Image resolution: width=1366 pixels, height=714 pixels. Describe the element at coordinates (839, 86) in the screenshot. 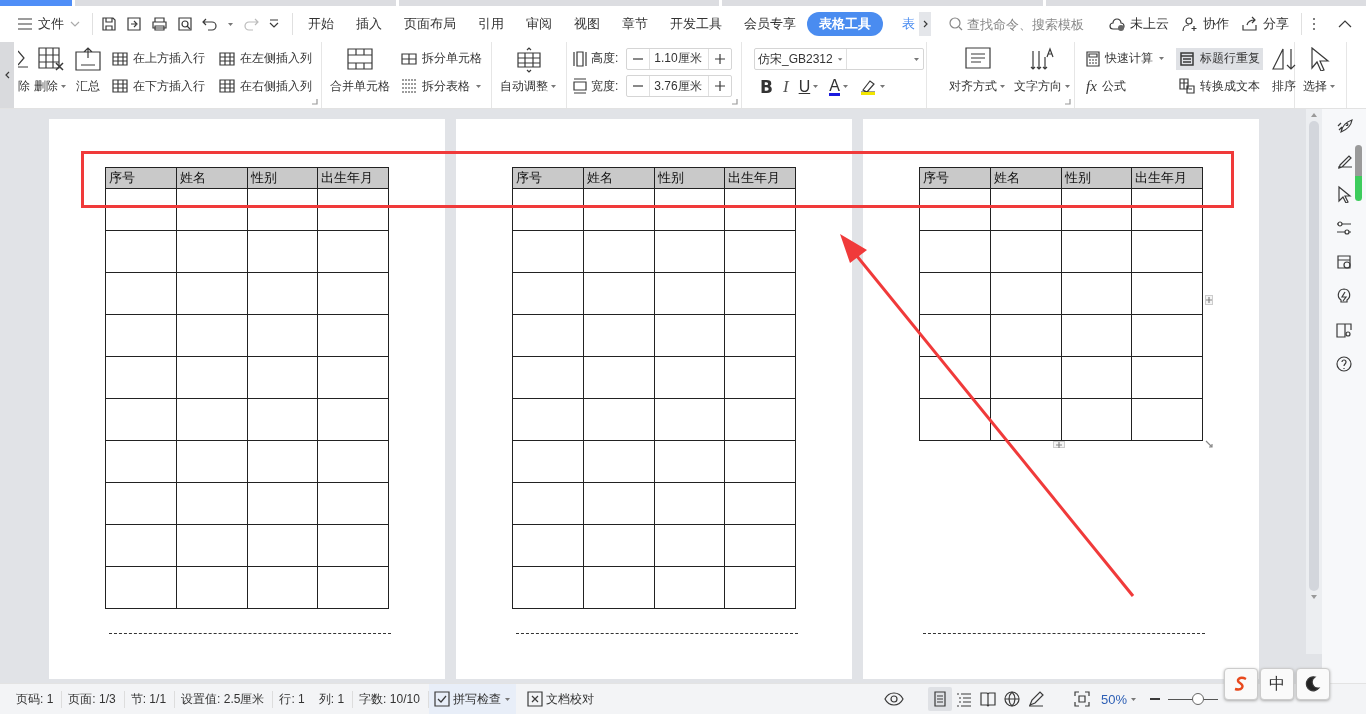

I see `font-color-button: A` at that location.